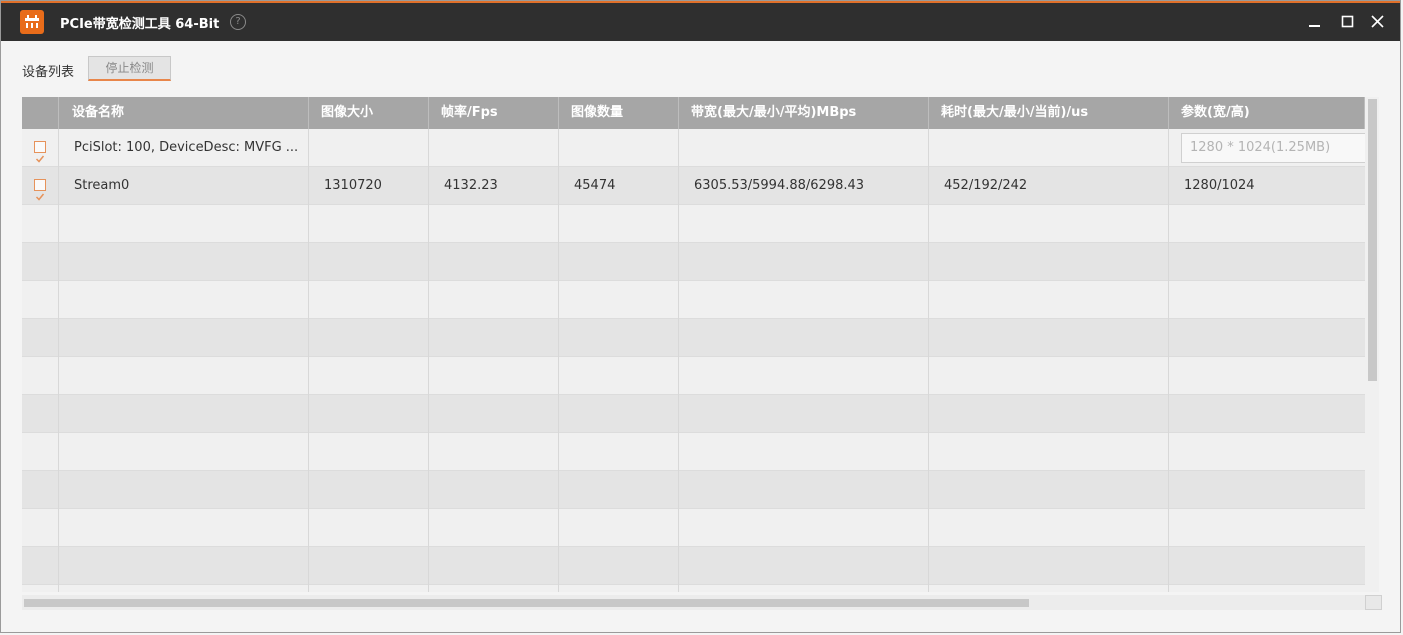  I want to click on image-size-cell, so click(369, 148).